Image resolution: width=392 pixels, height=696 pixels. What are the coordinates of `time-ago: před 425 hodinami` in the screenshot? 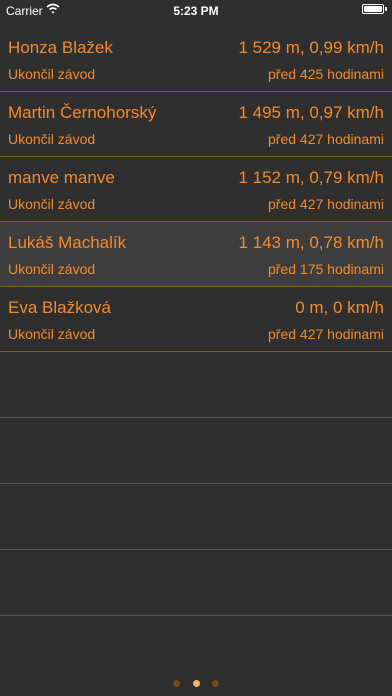 It's located at (326, 74).